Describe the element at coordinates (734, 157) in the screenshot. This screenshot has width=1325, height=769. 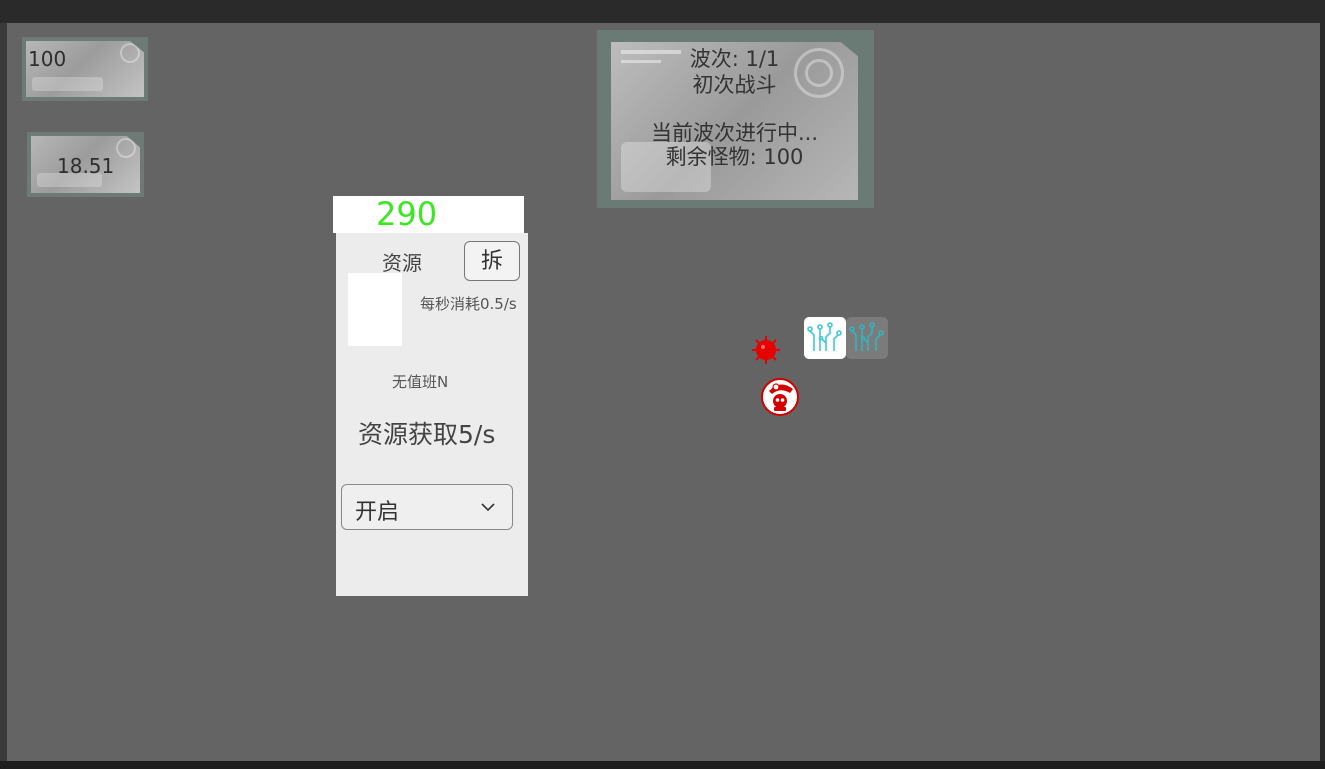
I see `remaining-monsters: 剩余怪物: 100` at that location.